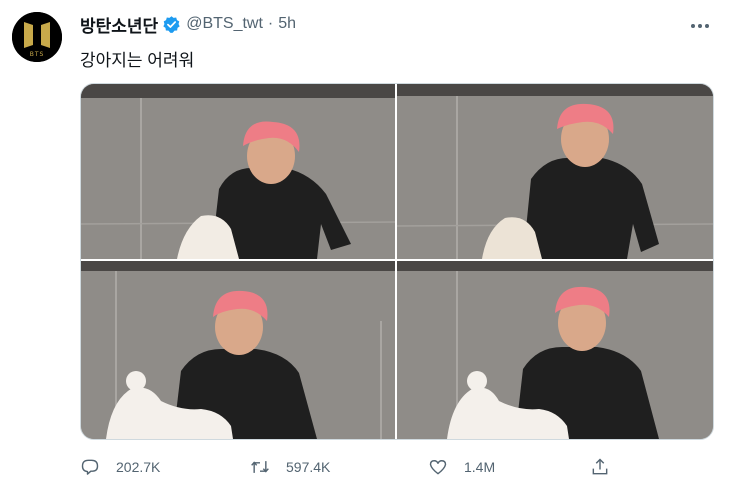 The height and width of the screenshot is (497, 734). I want to click on author-name: 방탄소년단, so click(119, 24).